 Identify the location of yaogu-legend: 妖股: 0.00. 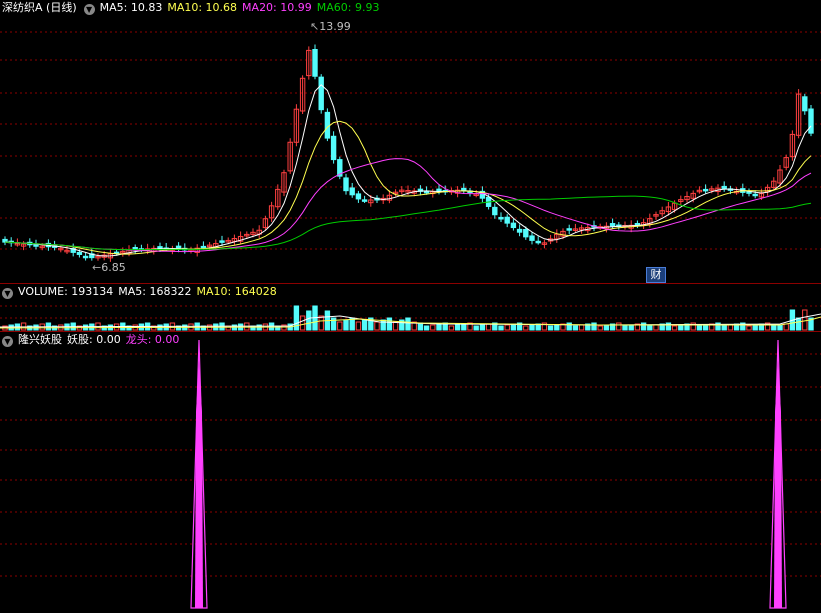
(94, 339).